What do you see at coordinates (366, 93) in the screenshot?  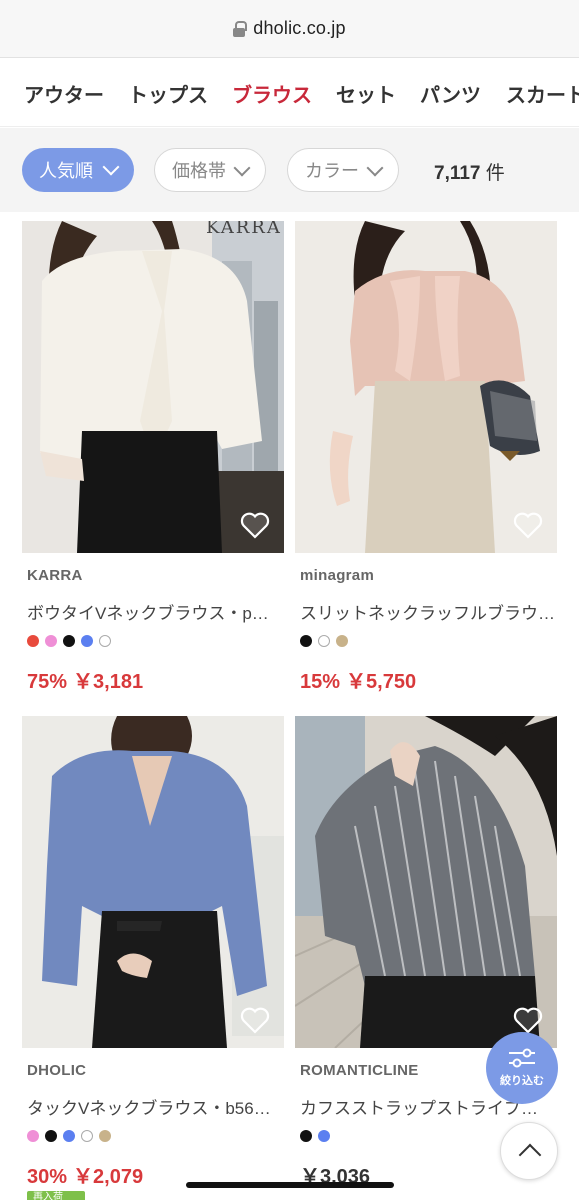 I see `category-tab-set: セット` at bounding box center [366, 93].